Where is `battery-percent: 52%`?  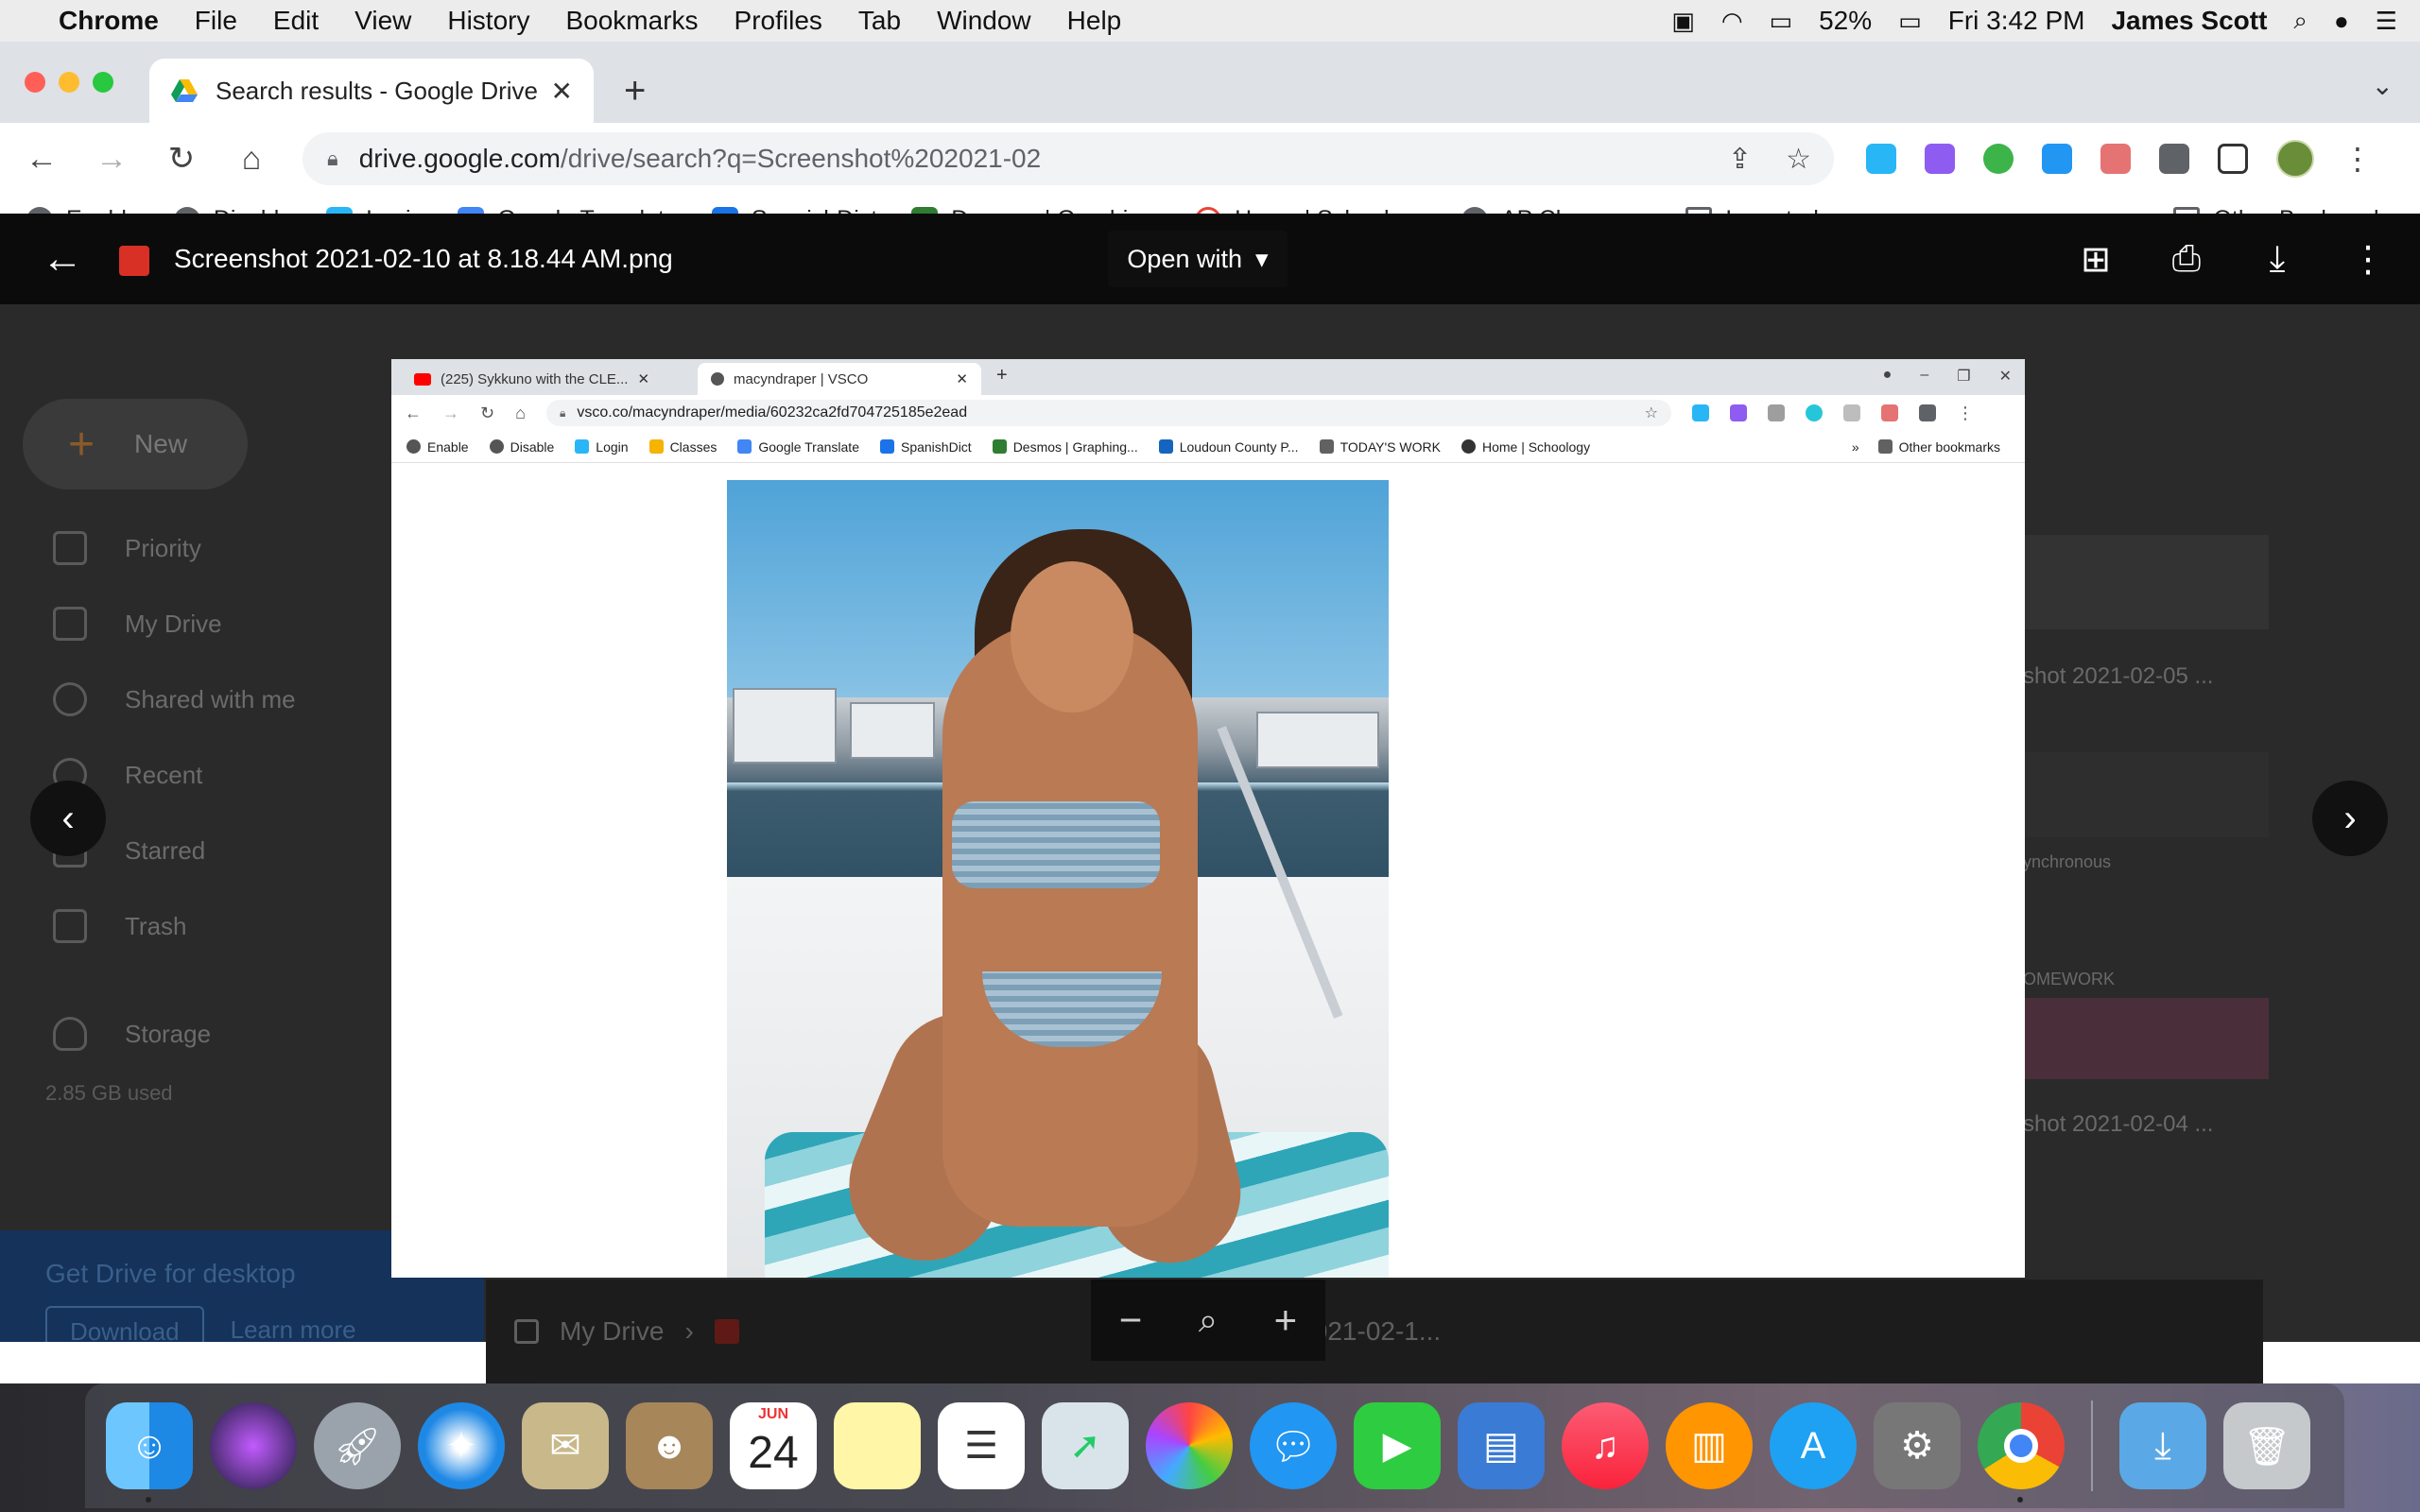
battery-percent: 52% is located at coordinates (1846, 20).